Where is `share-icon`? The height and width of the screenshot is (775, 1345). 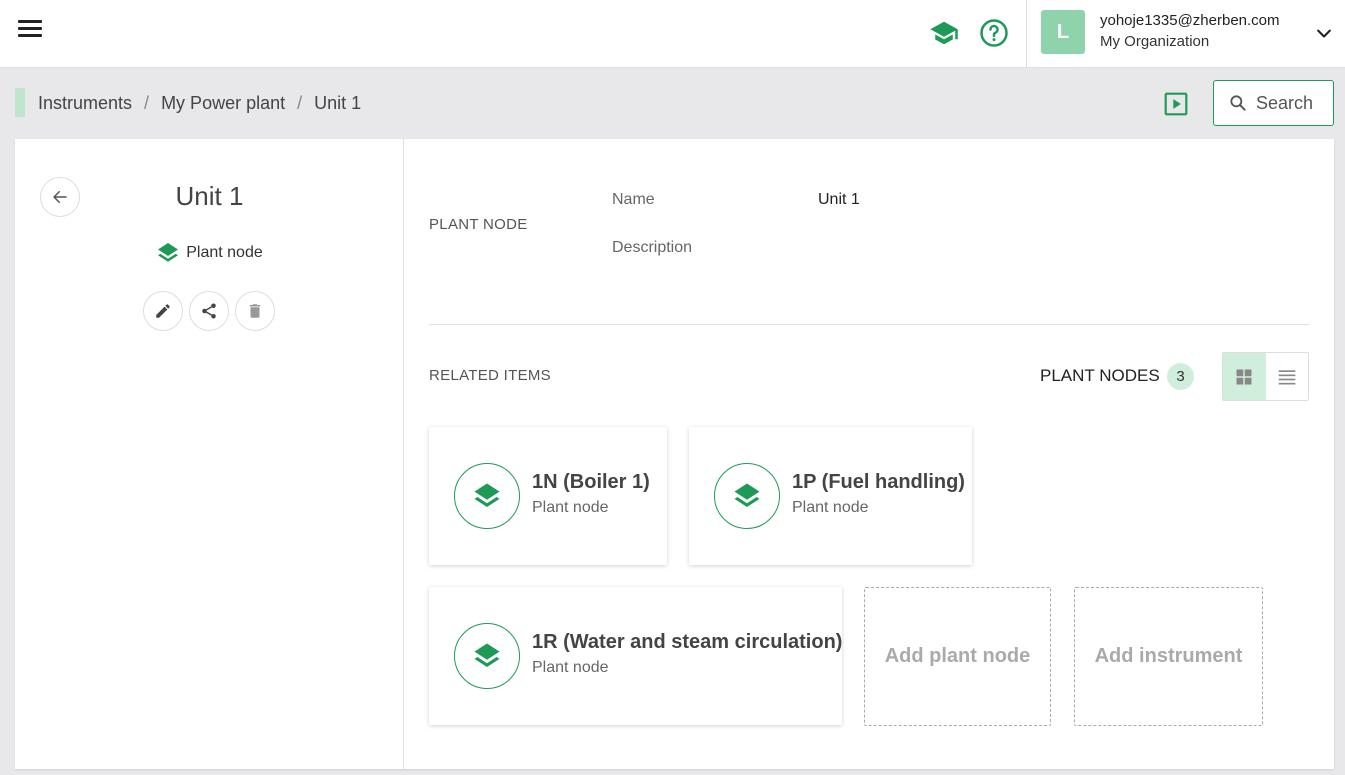 share-icon is located at coordinates (209, 311).